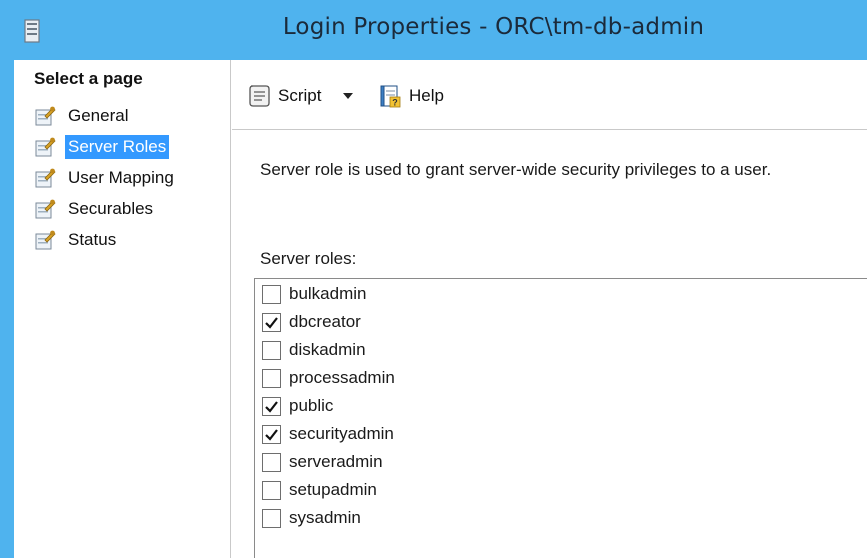 The width and height of the screenshot is (867, 558). I want to click on role-name: securityadmin, so click(341, 433).